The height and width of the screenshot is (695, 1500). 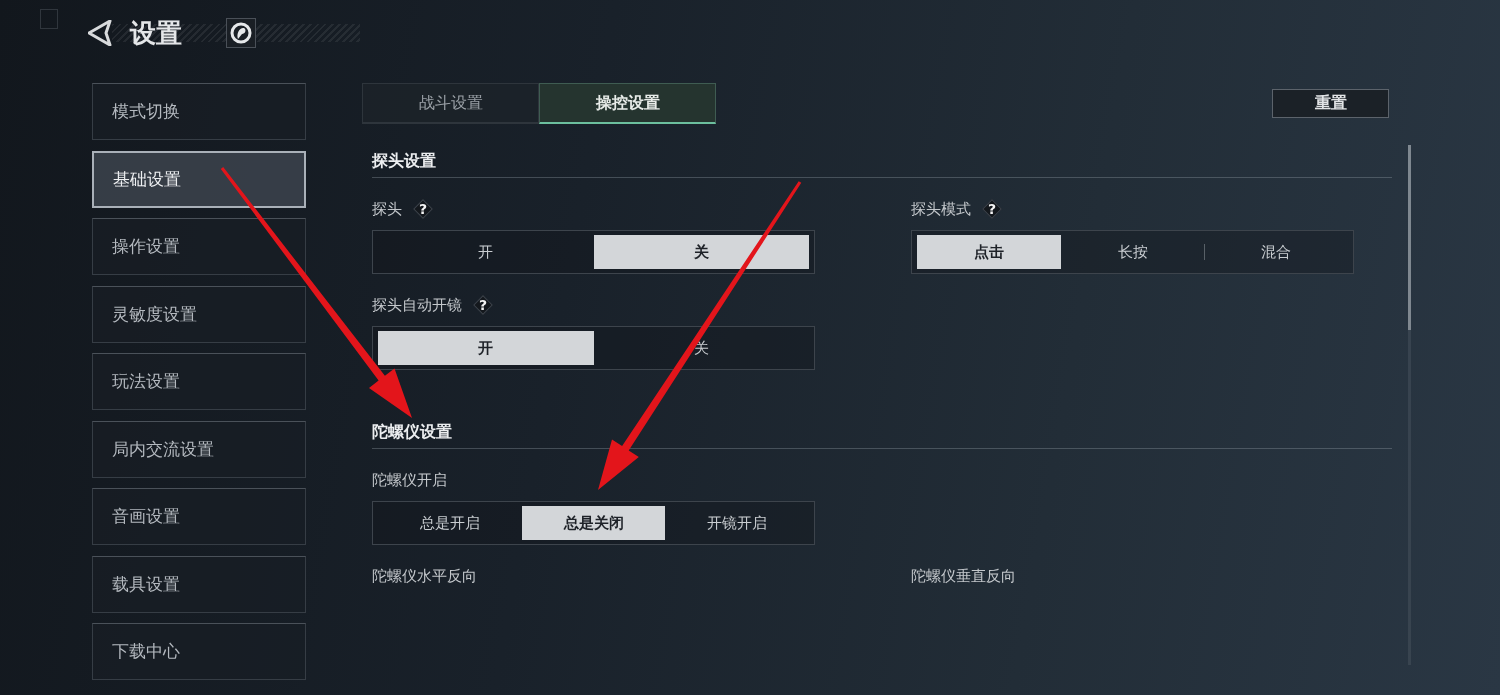 I want to click on option-button: 点击, so click(x=989, y=252).